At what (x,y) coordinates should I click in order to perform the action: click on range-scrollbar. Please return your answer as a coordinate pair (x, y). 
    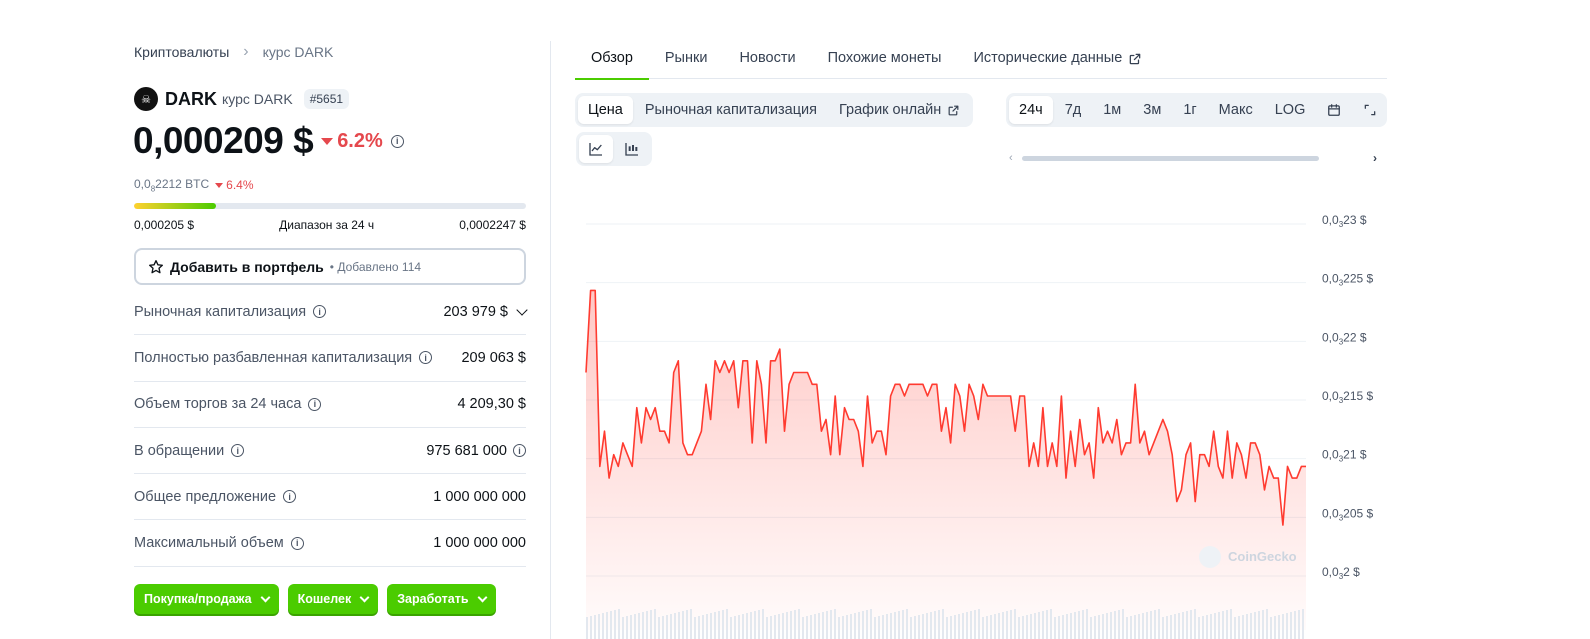
    Looking at the image, I should click on (1170, 158).